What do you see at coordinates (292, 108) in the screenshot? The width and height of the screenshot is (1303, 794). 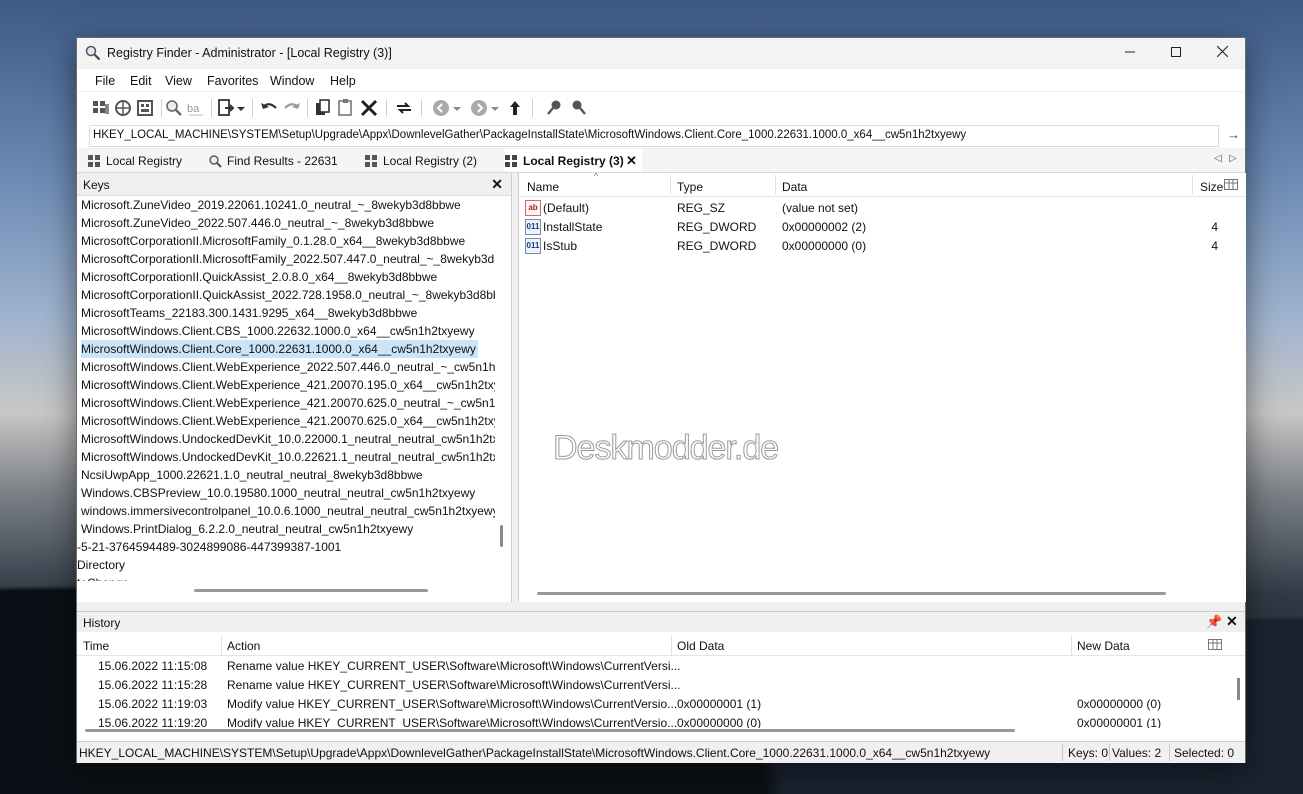 I see `redo-icon` at bounding box center [292, 108].